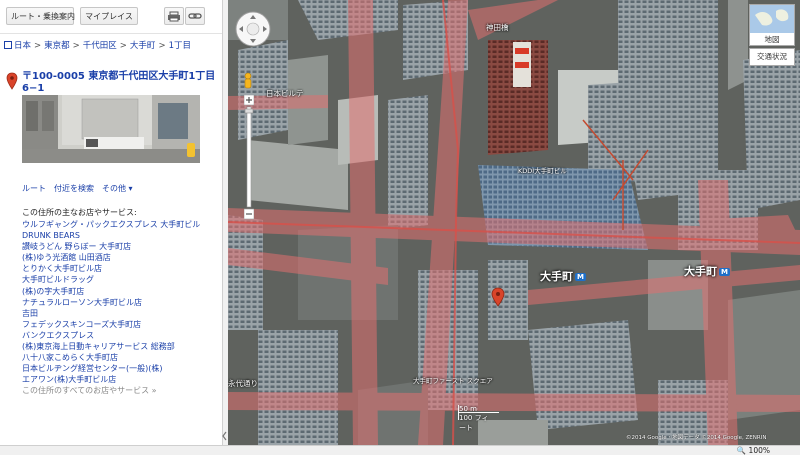 The image size is (800, 455). Describe the element at coordinates (772, 39) in the screenshot. I see `layer-map-label: 地図` at that location.